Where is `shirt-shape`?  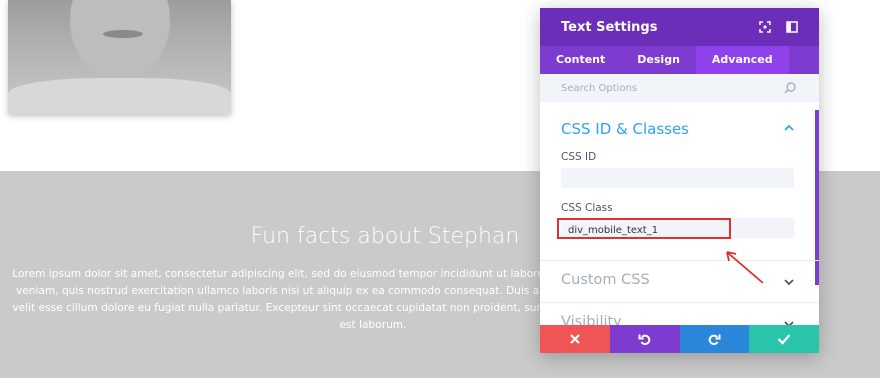
shirt-shape is located at coordinates (119, 96).